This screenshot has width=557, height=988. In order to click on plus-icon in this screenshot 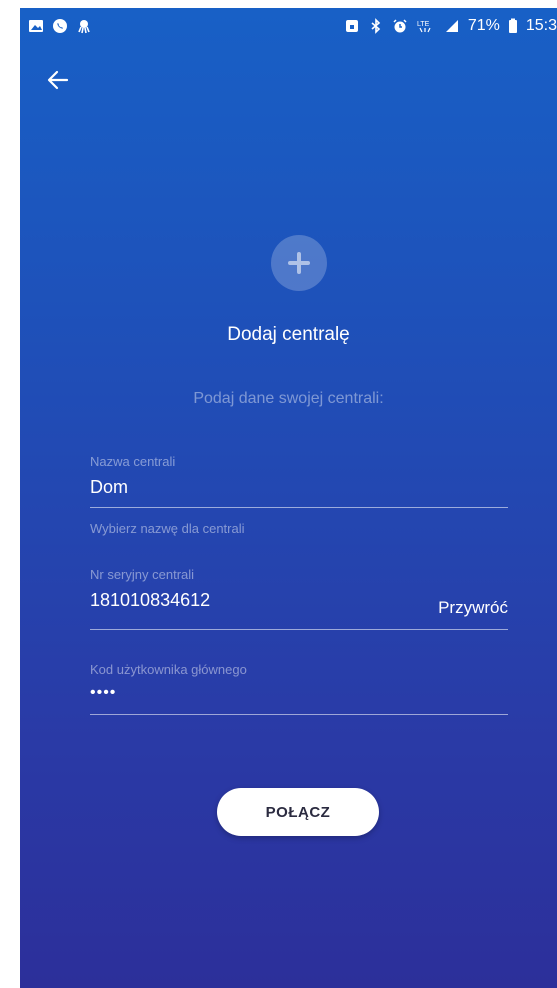, I will do `click(299, 263)`.